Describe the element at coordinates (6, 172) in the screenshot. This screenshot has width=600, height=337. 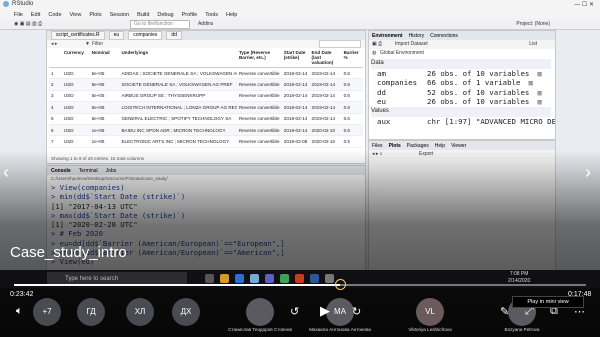
I see `previous-chevron-icon: ‹` at that location.